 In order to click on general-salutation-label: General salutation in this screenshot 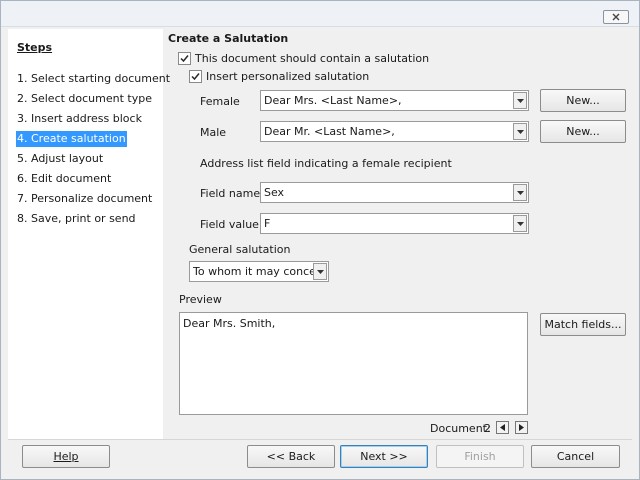, I will do `click(240, 249)`.